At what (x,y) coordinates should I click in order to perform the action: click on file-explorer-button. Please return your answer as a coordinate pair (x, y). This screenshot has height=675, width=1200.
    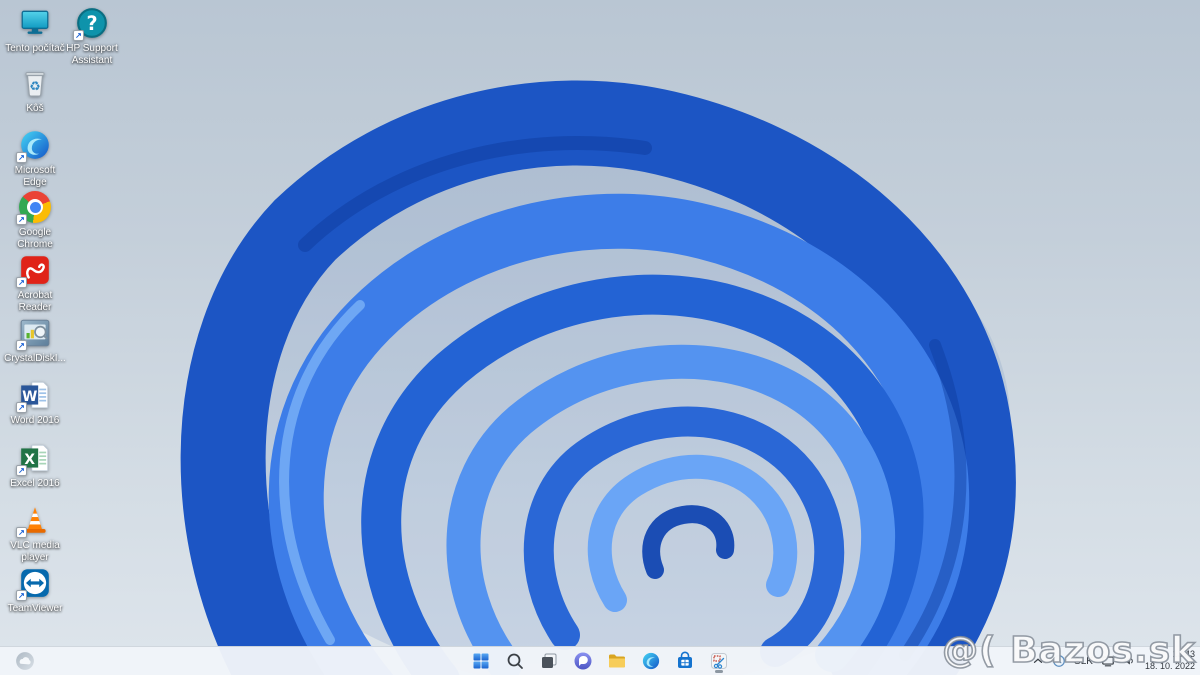
    Looking at the image, I should click on (617, 661).